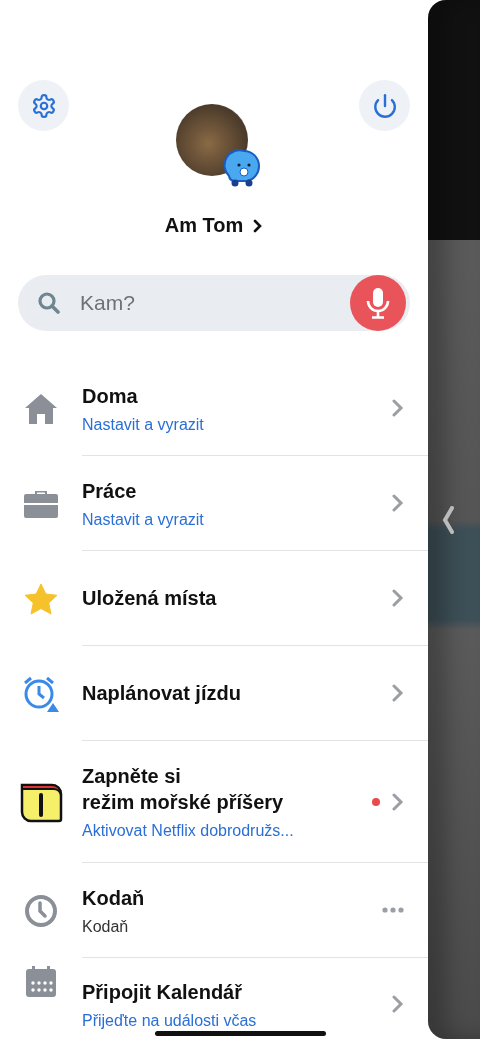 This screenshot has height=1039, width=480. What do you see at coordinates (448, 519) in the screenshot?
I see `chevron-left-icon` at bounding box center [448, 519].